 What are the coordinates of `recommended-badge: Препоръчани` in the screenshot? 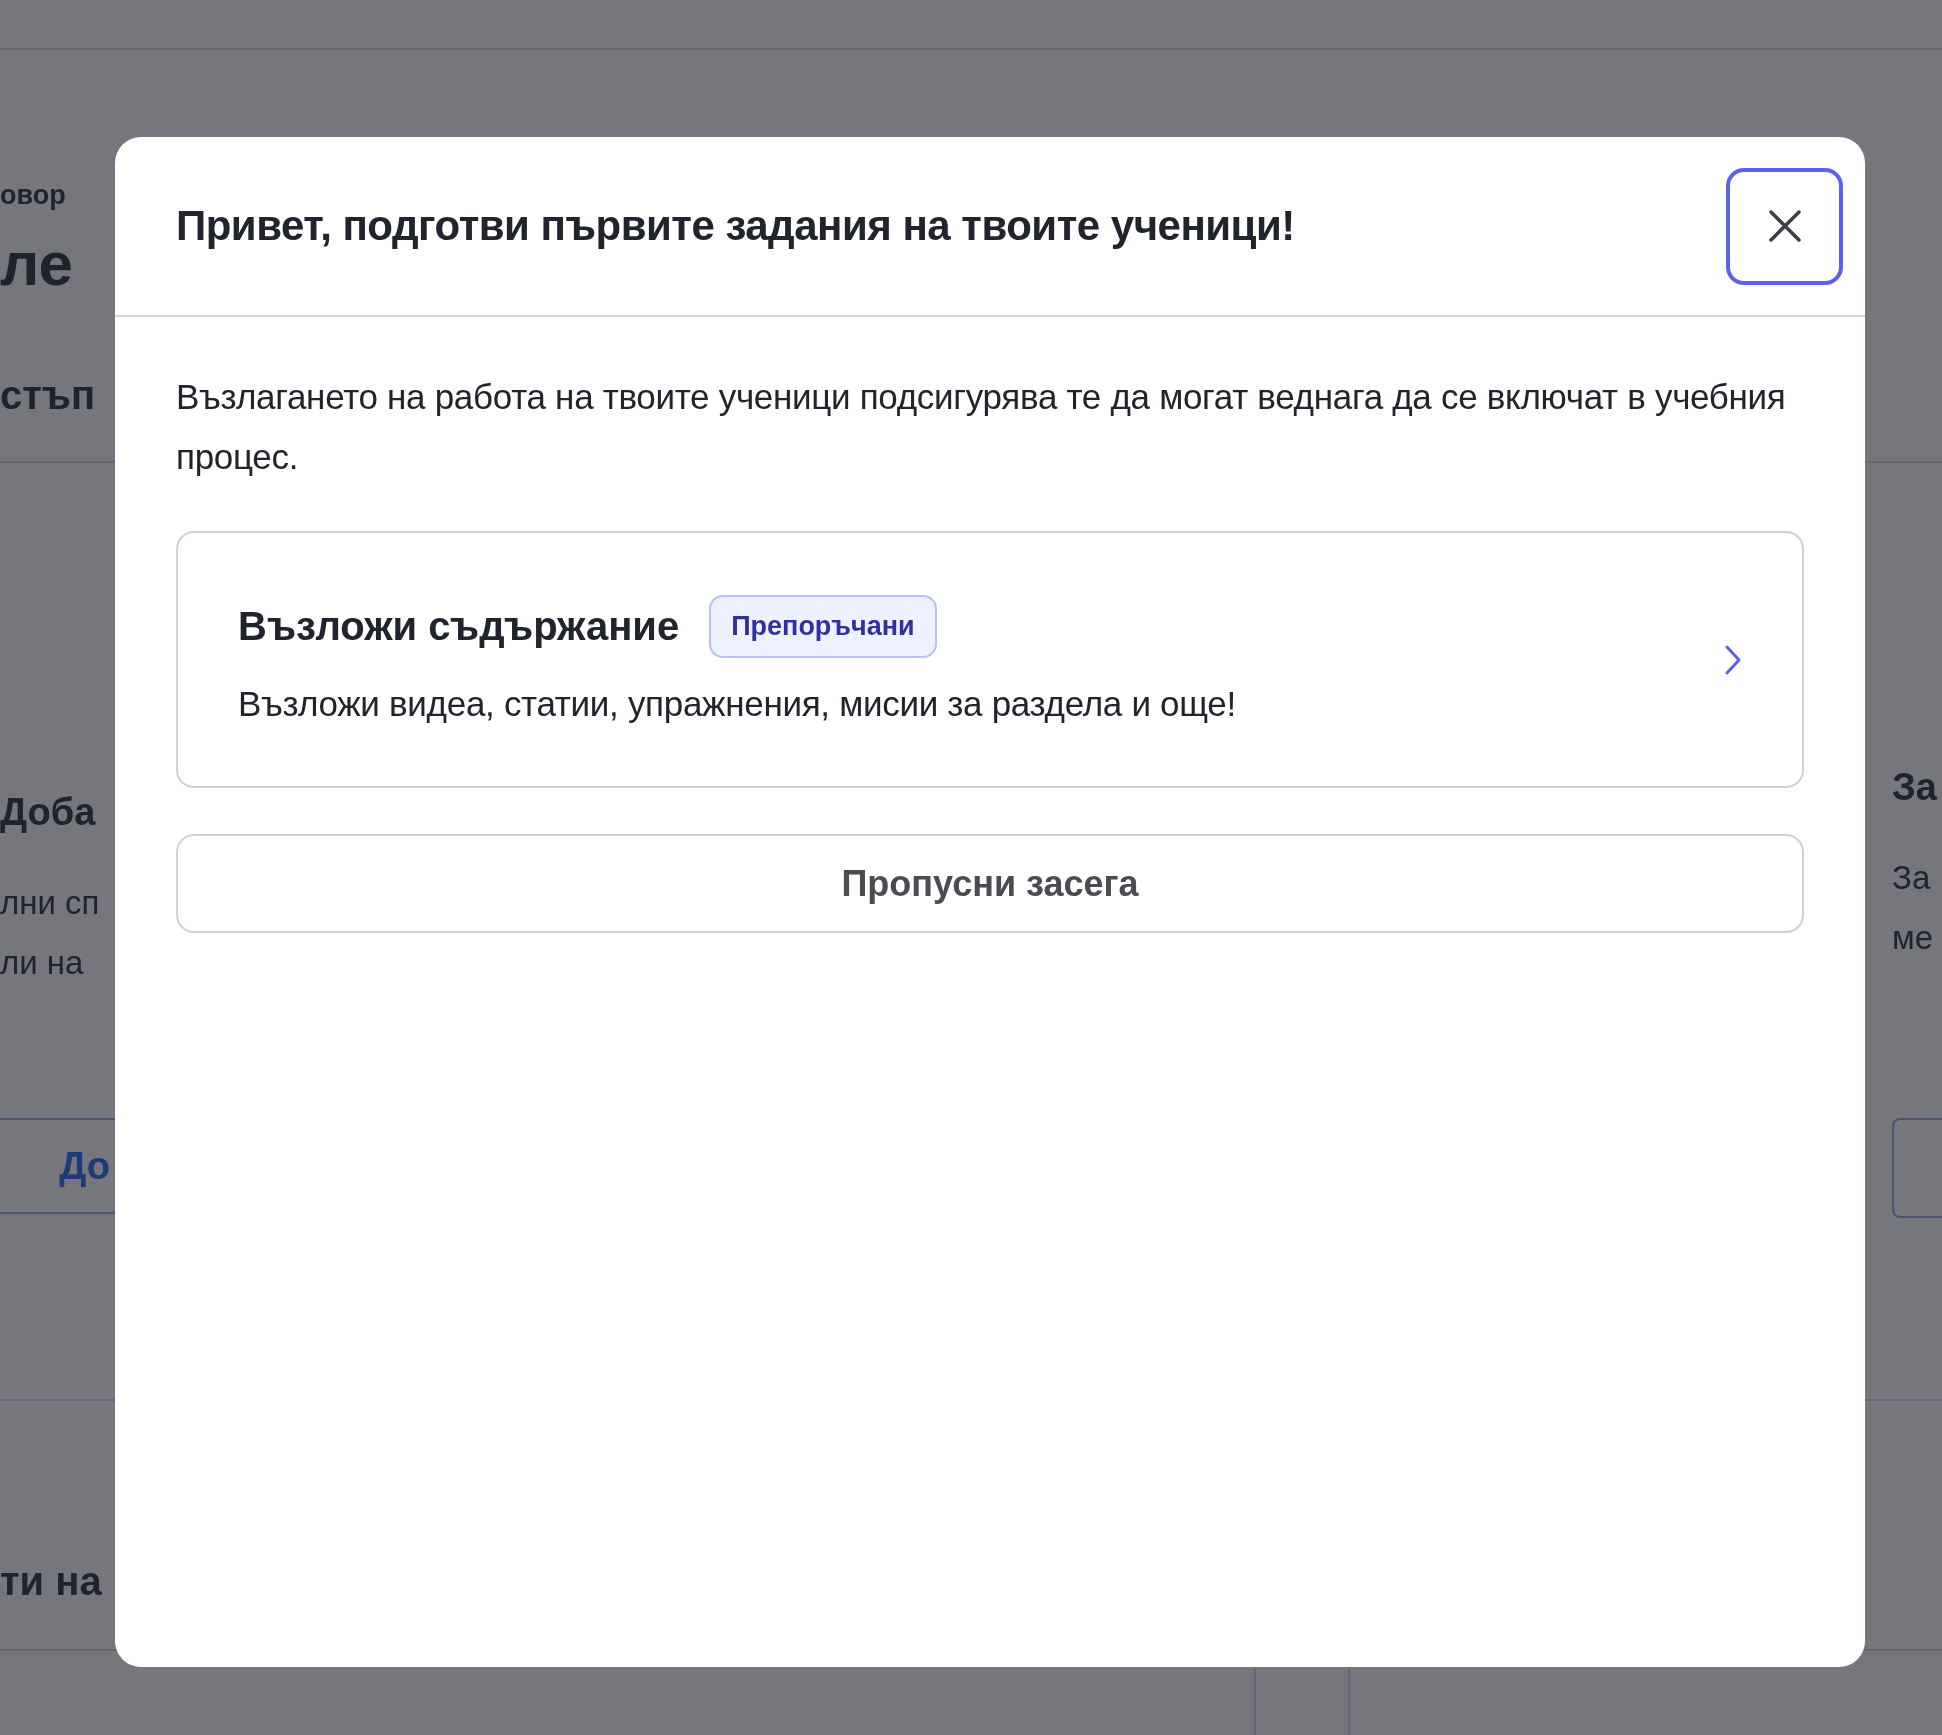 It's located at (823, 626).